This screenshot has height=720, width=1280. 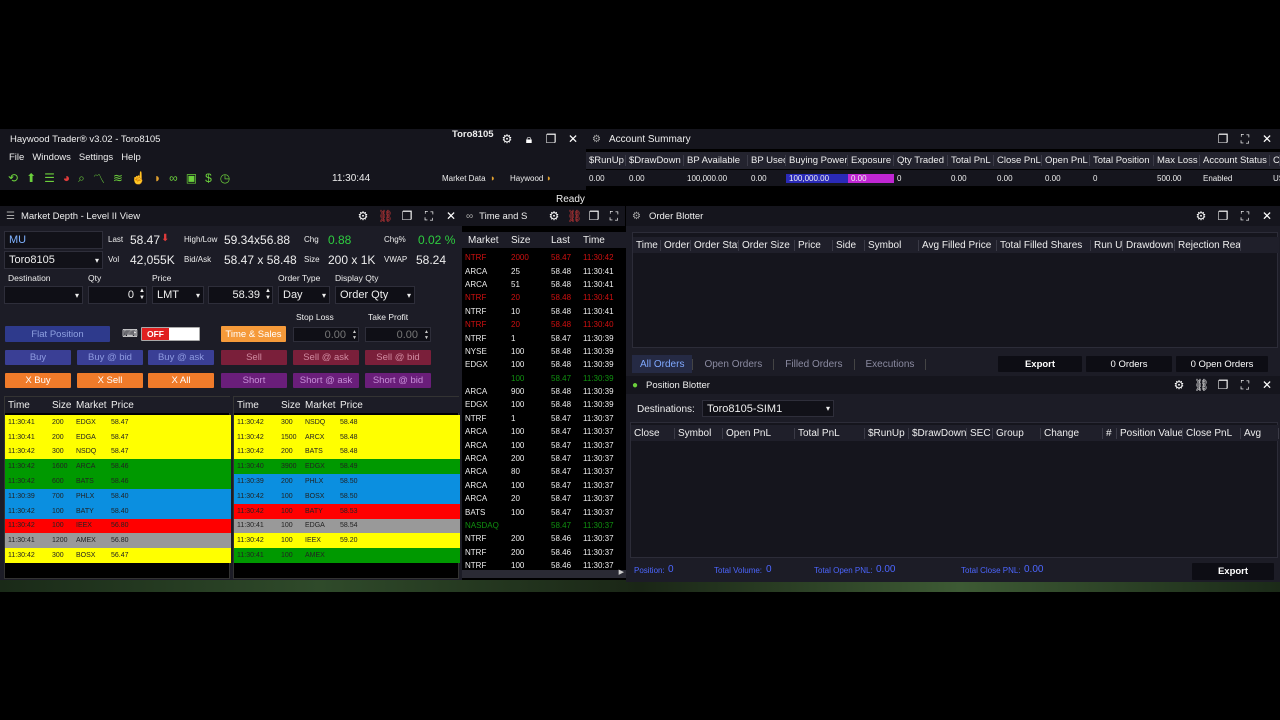 What do you see at coordinates (254, 380) in the screenshot?
I see `short-button: Short` at bounding box center [254, 380].